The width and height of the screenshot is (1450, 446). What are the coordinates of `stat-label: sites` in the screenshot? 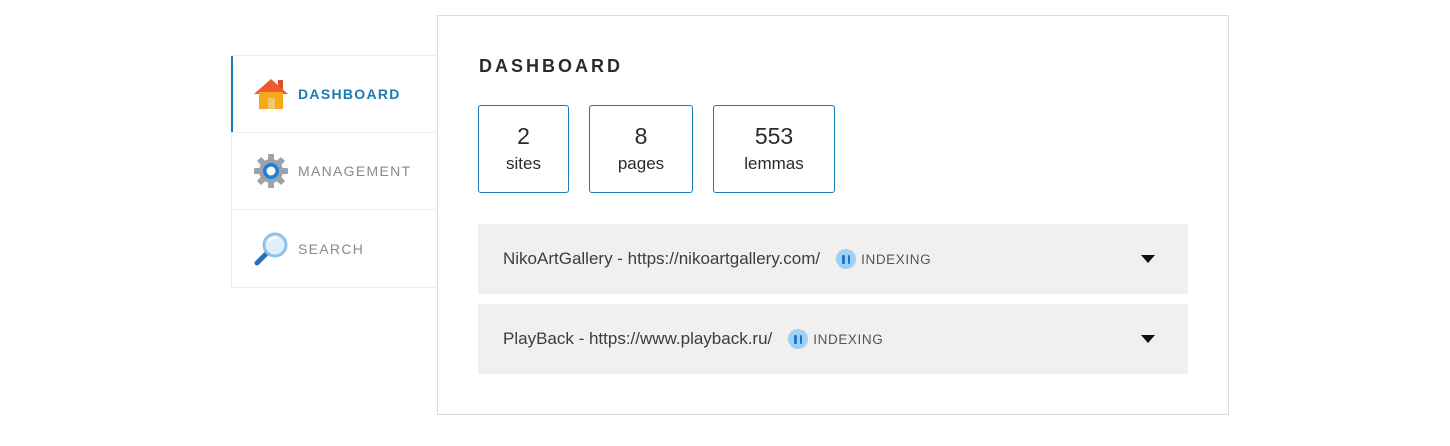 It's located at (523, 163).